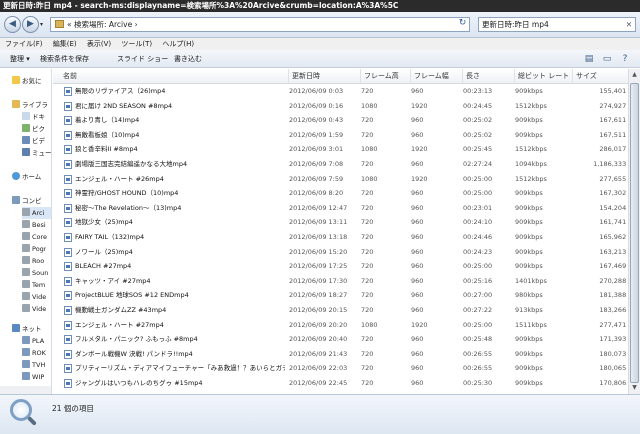 The width and height of the screenshot is (640, 434). Describe the element at coordinates (64, 59) in the screenshot. I see `save-search-button: 検索条件を保存` at that location.